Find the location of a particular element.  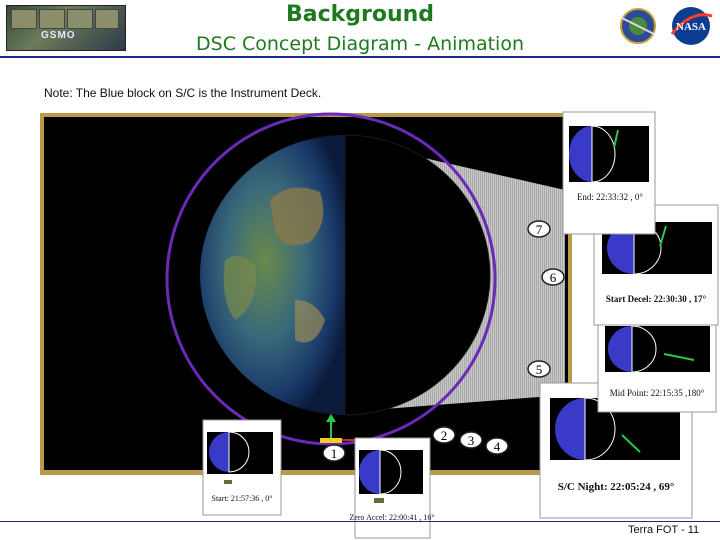

marker-label: 7 is located at coordinates (539, 229).